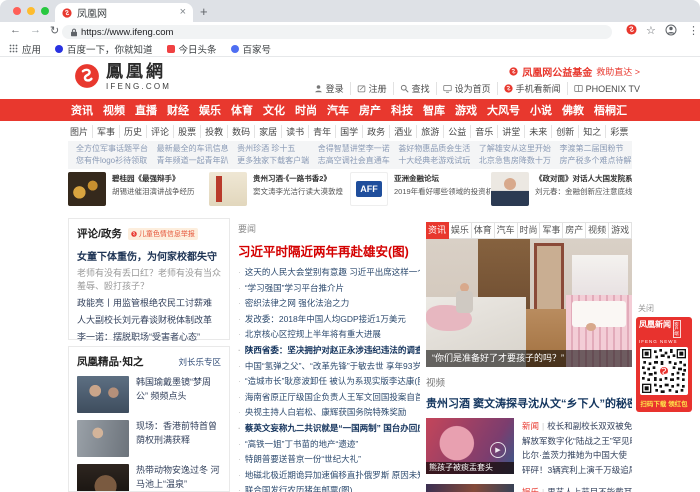 This screenshot has width=700, height=492. I want to click on subnav-item: 历史, so click(134, 131).